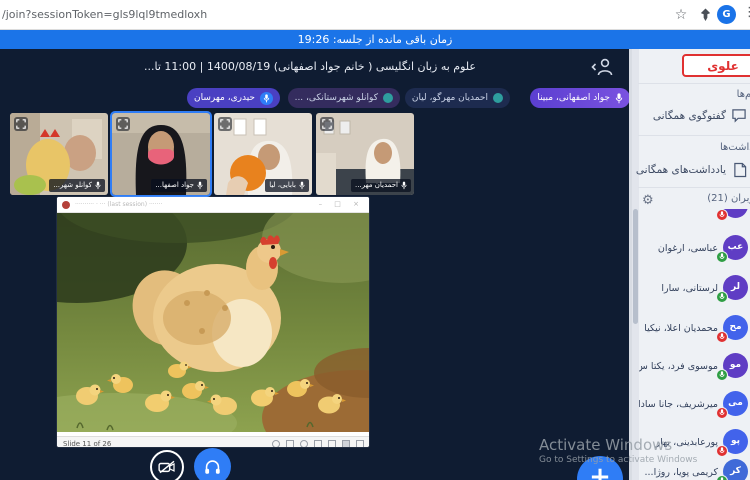 The image size is (750, 480). Describe the element at coordinates (213, 441) in the screenshot. I see `slide-statusbar: Slide 11 of 26` at that location.